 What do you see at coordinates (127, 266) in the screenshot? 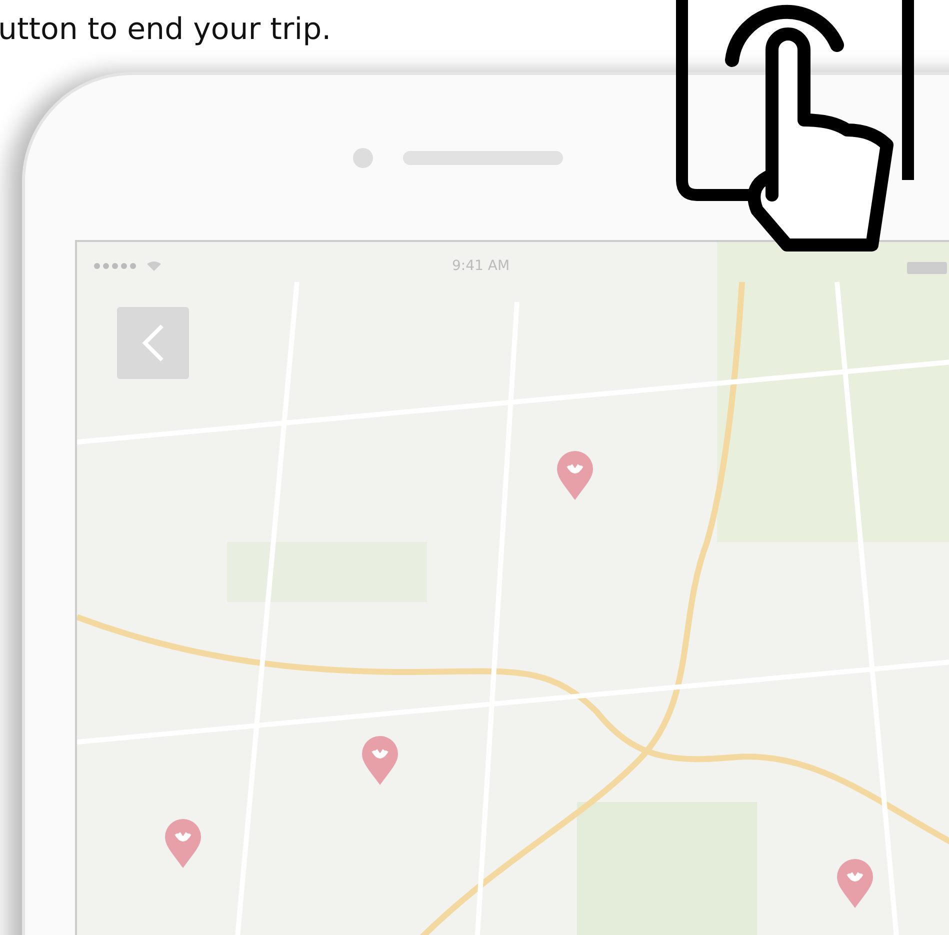
I see `signal-icon` at bounding box center [127, 266].